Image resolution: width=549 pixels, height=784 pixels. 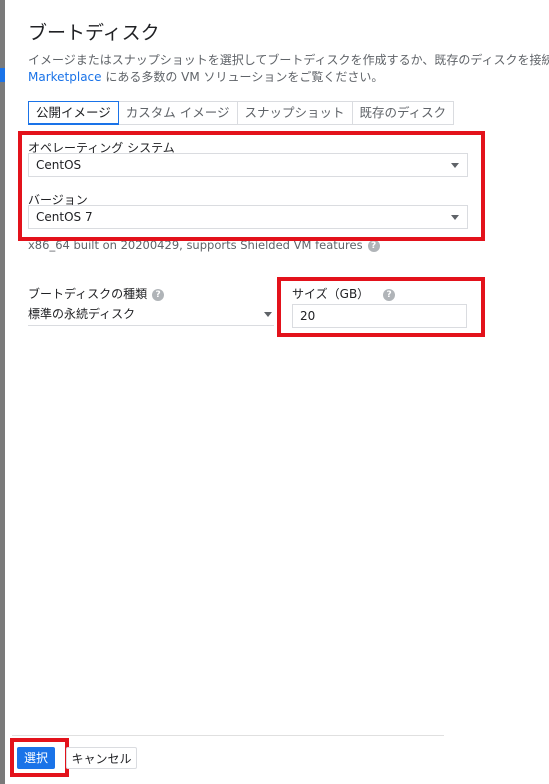 I want to click on disk-type-select-value: 標準の永続ディスク, so click(x=82, y=314).